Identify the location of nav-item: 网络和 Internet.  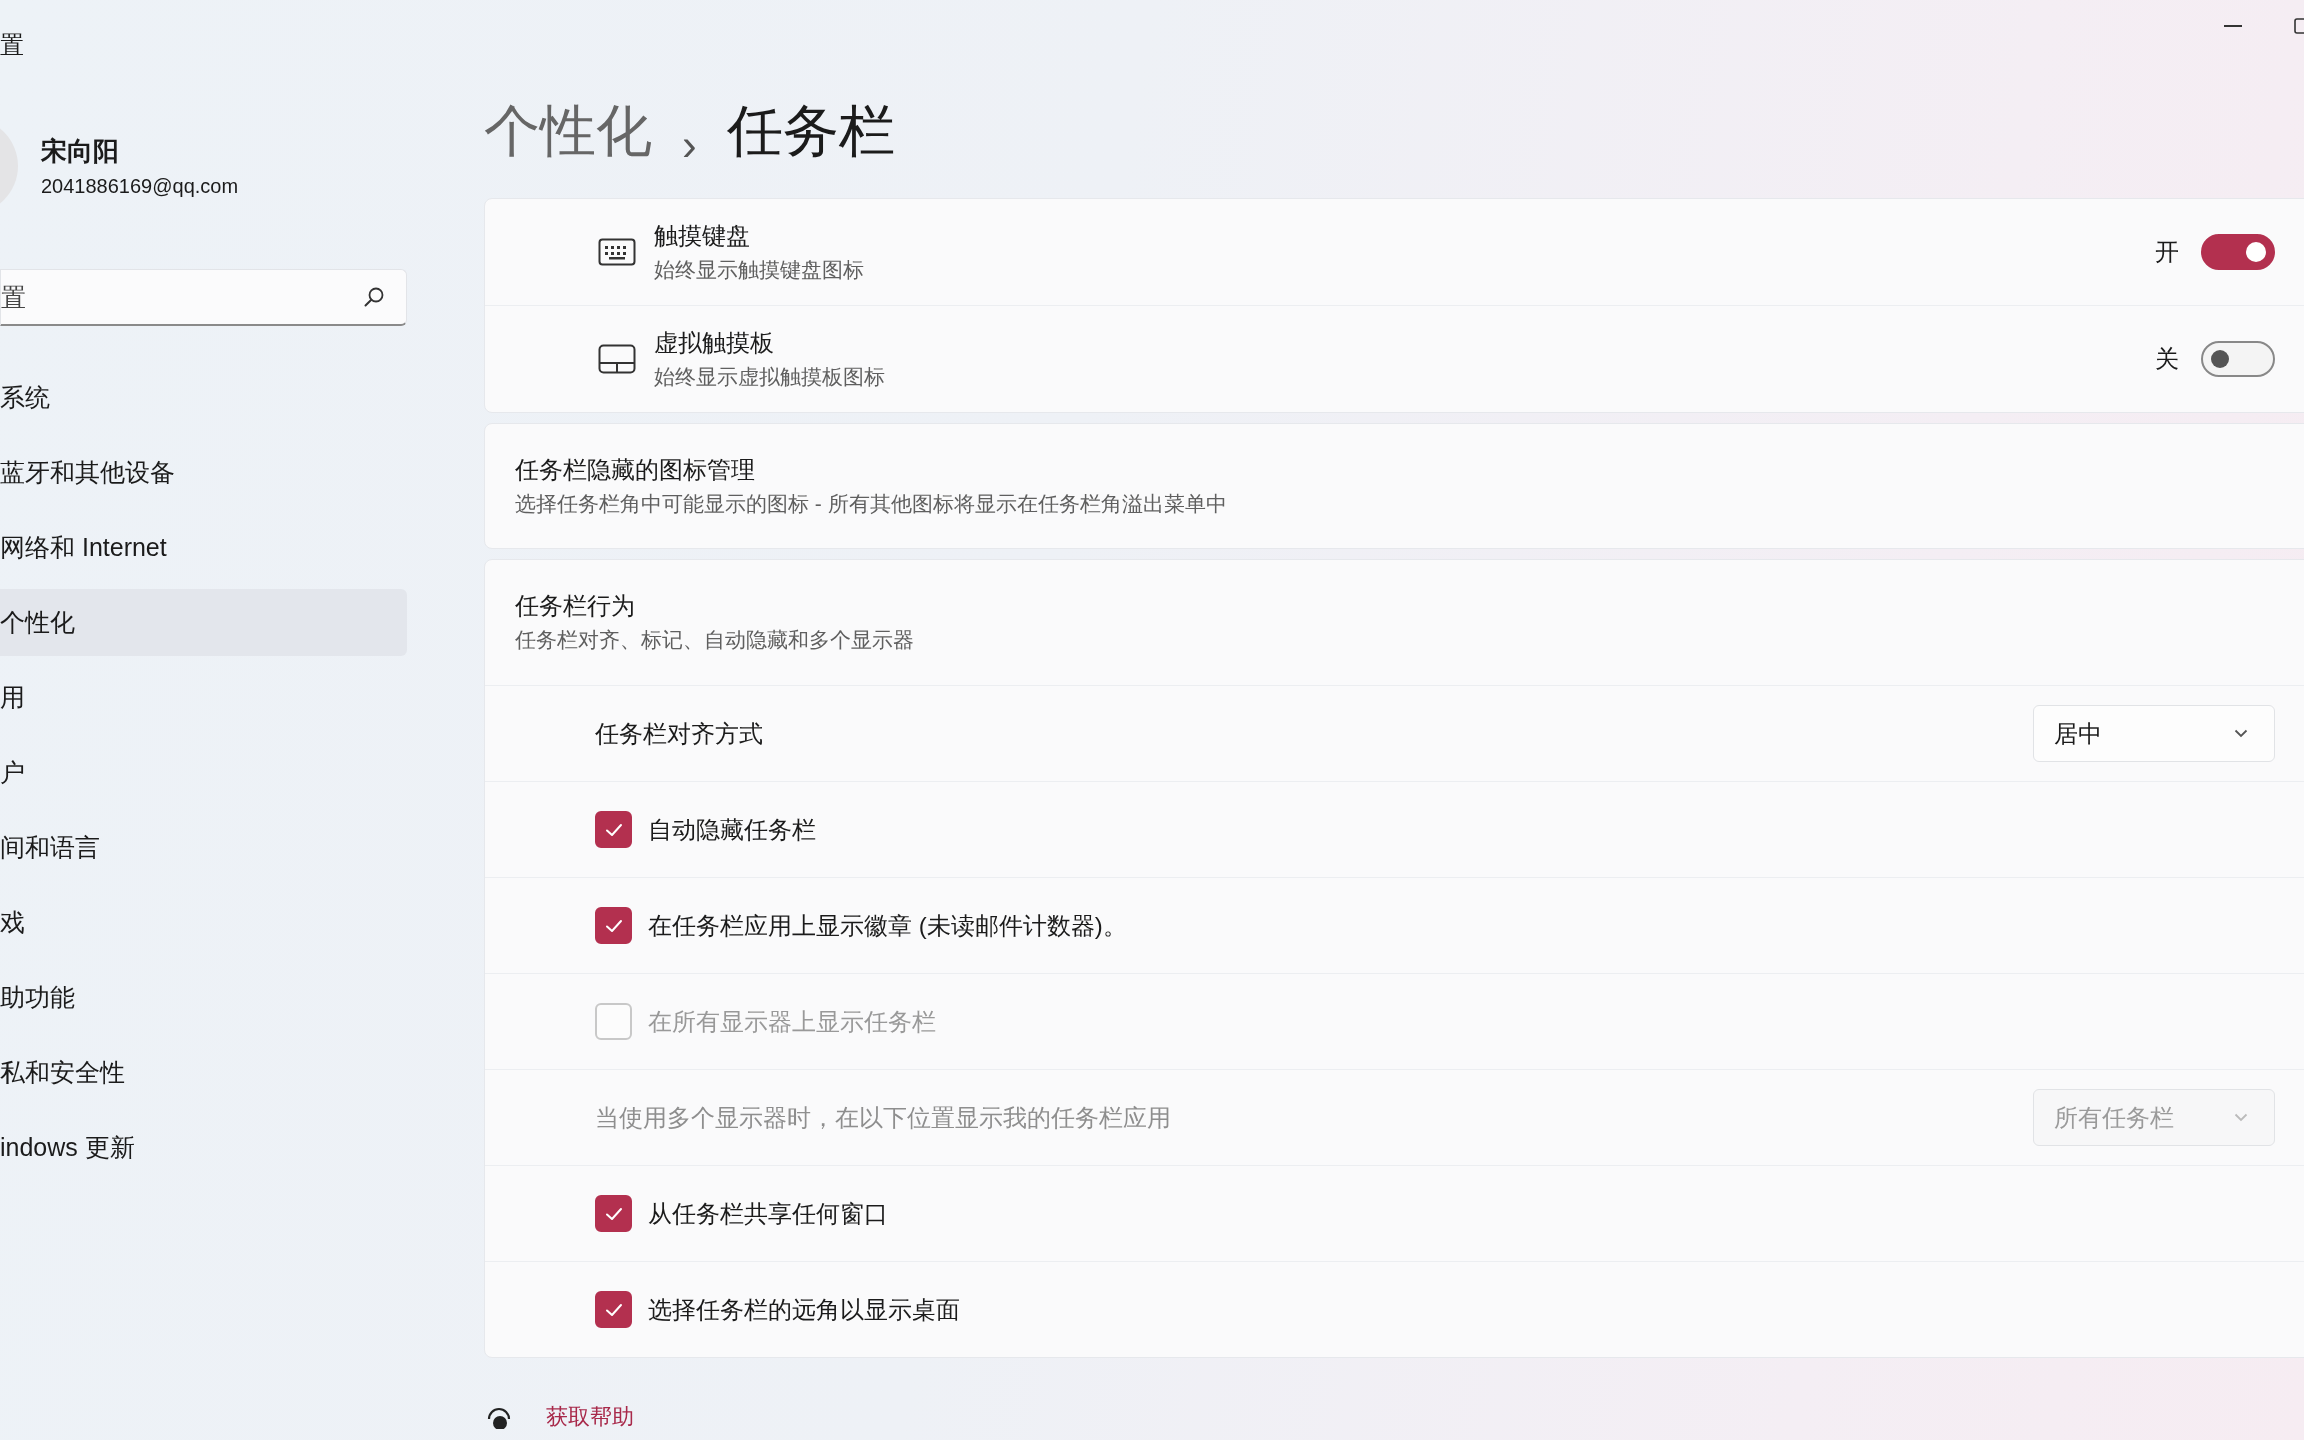
(203, 547).